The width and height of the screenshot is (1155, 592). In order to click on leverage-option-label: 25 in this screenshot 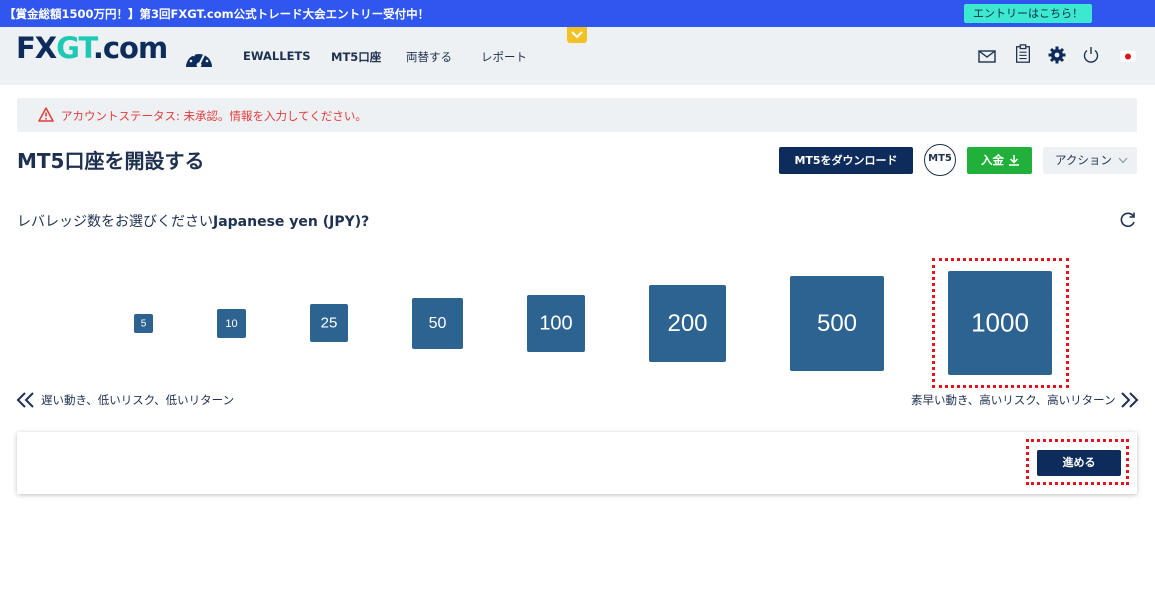, I will do `click(329, 323)`.